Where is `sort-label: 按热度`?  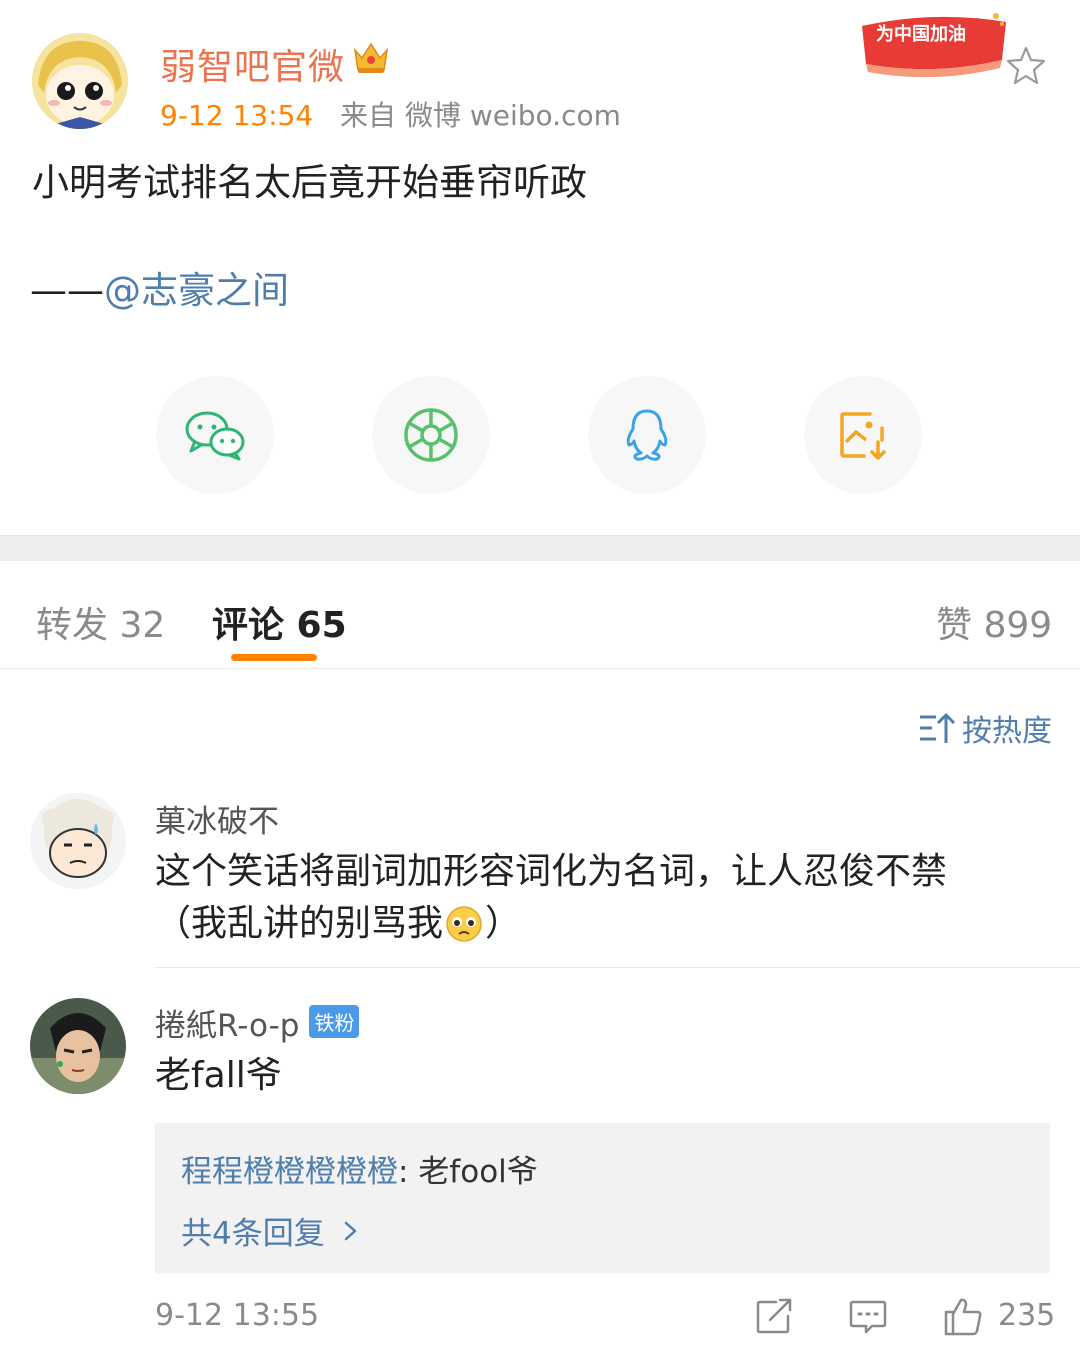
sort-label: 按热度 is located at coordinates (1007, 731).